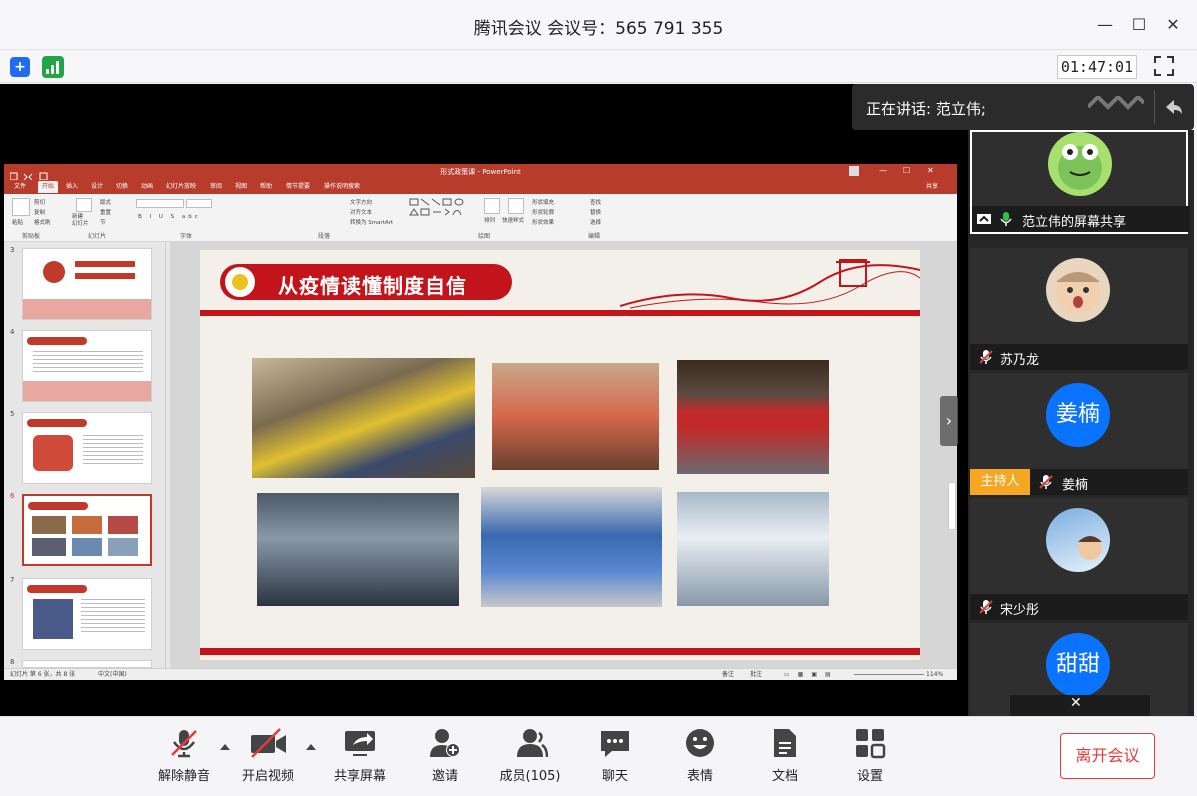 The height and width of the screenshot is (796, 1197). What do you see at coordinates (480, 172) in the screenshot?
I see `ppt-title: 形式政策课 - PowerPoint` at bounding box center [480, 172].